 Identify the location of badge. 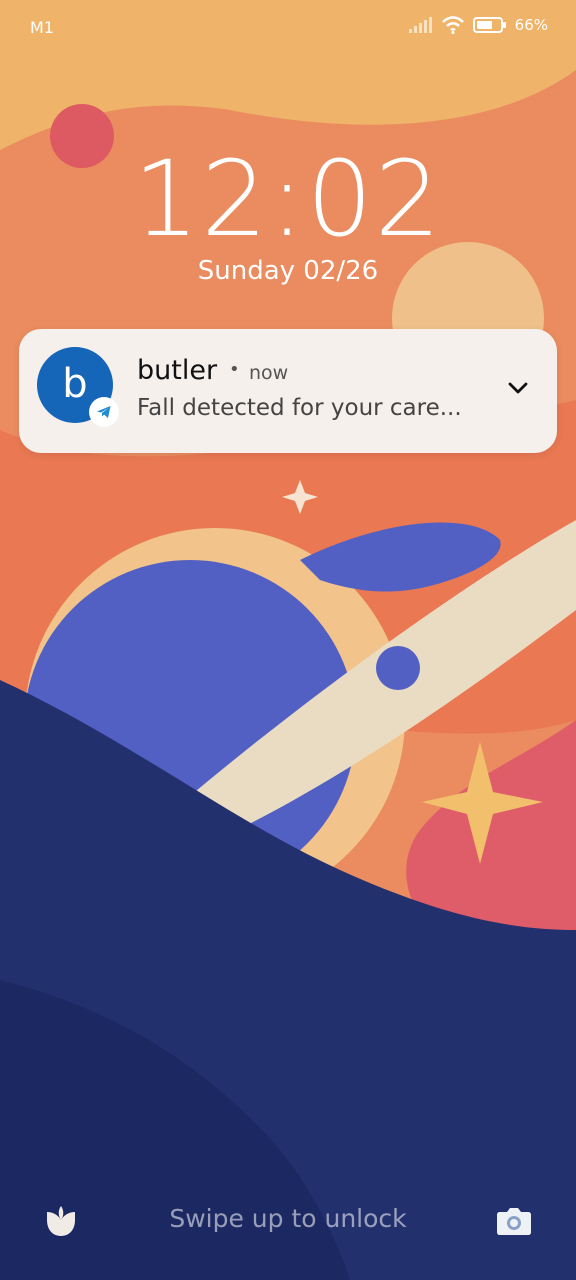
(104, 412).